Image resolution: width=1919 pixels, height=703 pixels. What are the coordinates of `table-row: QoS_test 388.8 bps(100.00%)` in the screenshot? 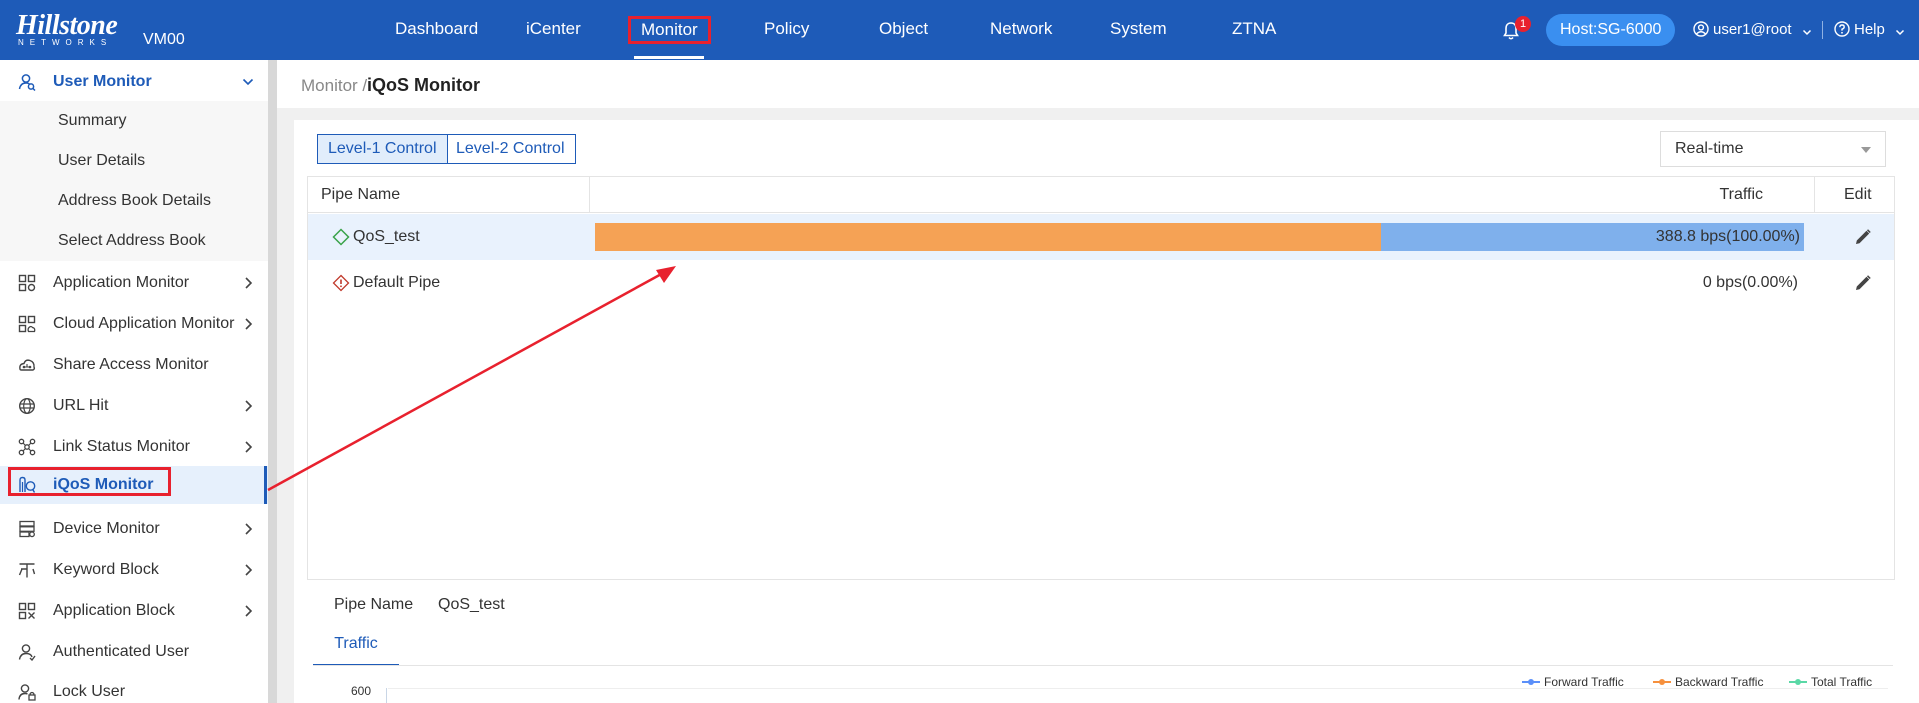 It's located at (1101, 237).